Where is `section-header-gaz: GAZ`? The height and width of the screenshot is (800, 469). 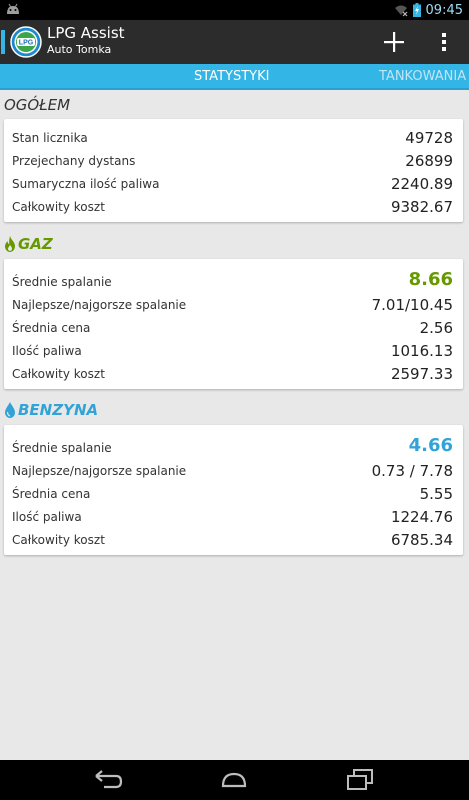
section-header-gaz: GAZ is located at coordinates (28, 244).